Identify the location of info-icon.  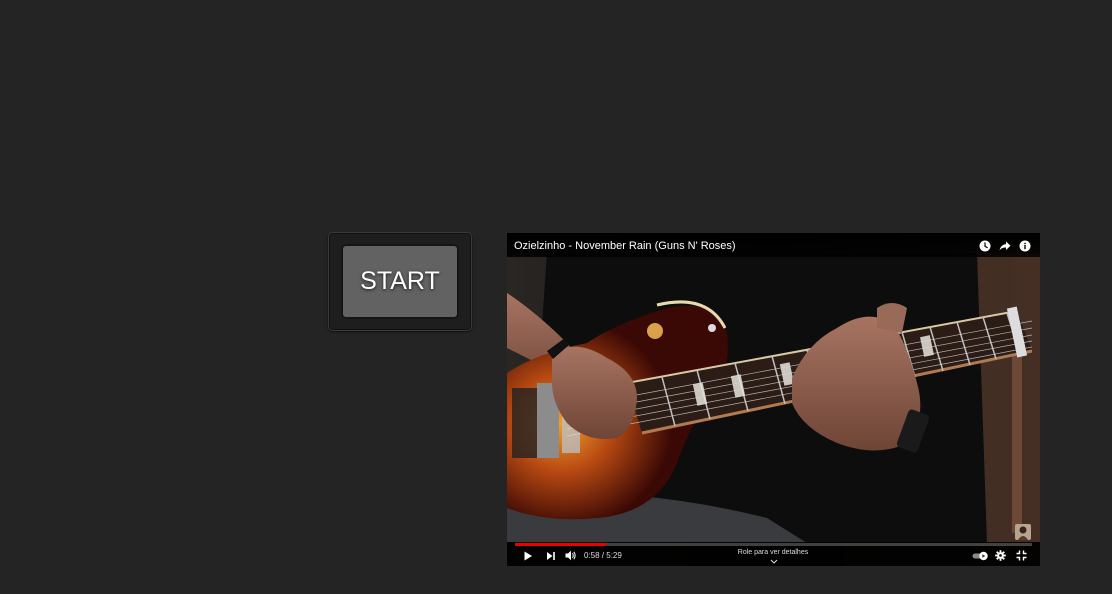
(1025, 246).